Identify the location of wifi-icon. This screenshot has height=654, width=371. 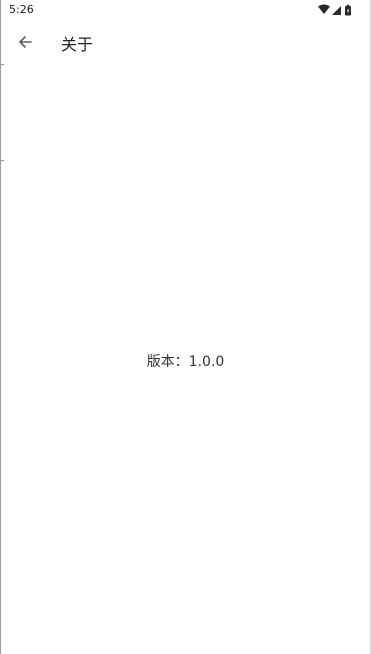
(324, 9).